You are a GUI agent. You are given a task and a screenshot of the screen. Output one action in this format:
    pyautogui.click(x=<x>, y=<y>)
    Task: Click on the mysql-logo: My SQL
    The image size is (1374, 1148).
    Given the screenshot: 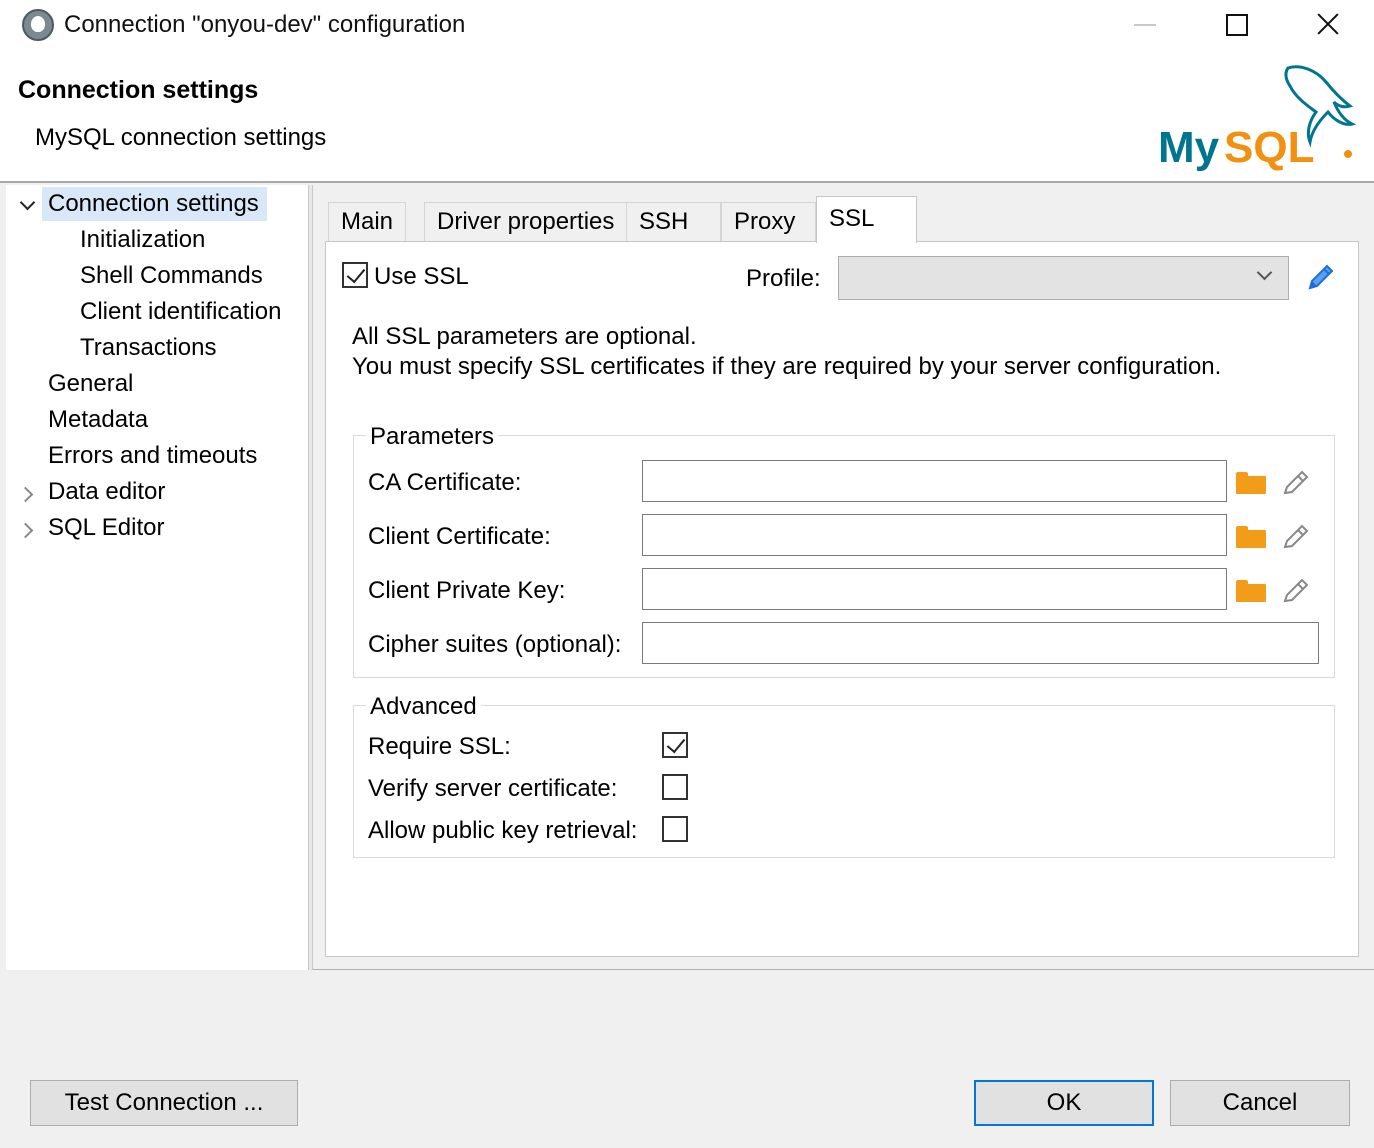 What is the action you would take?
    pyautogui.click(x=1257, y=118)
    